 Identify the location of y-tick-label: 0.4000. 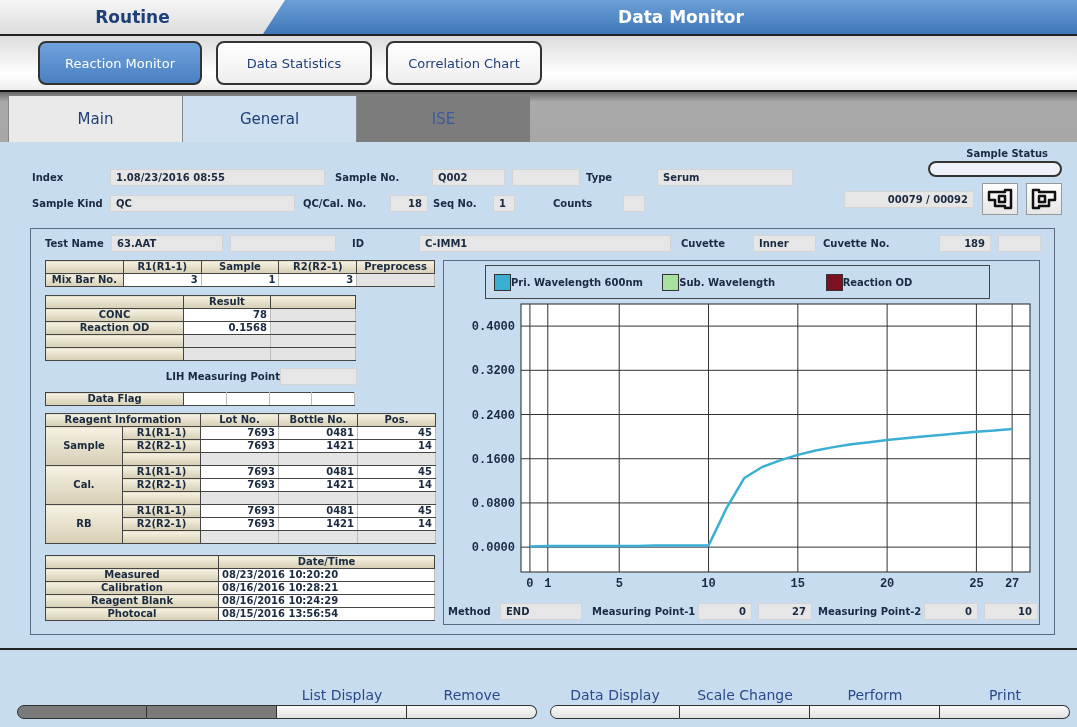
(493, 327).